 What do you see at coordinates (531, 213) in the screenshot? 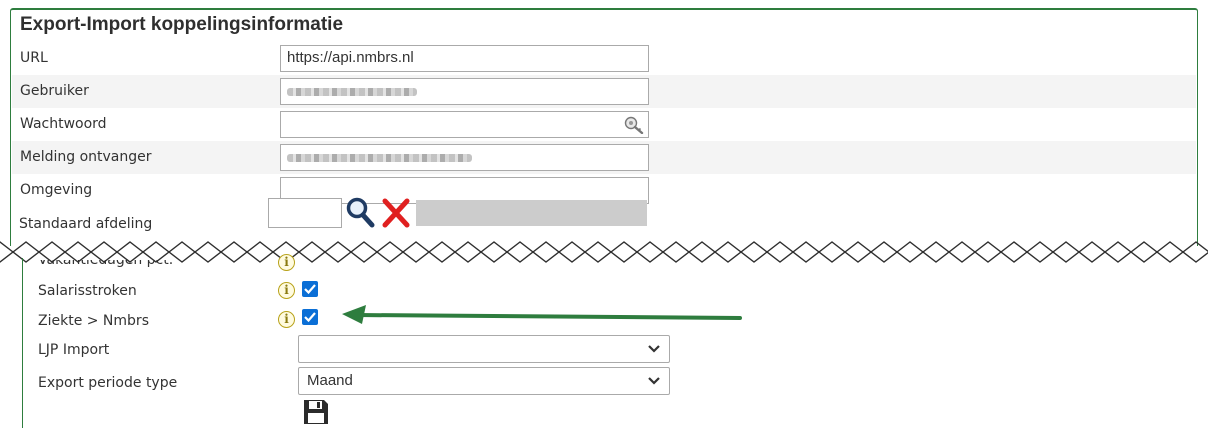
I see `afdeling-name-display` at bounding box center [531, 213].